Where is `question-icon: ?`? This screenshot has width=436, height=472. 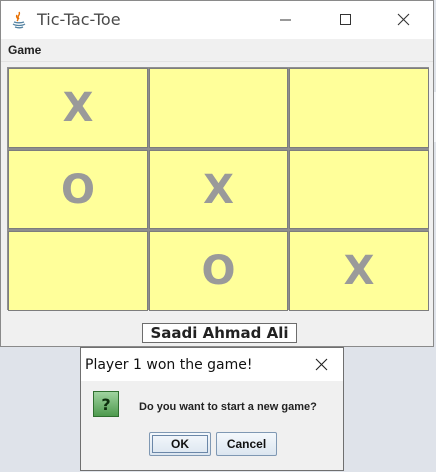 question-icon: ? is located at coordinates (106, 404).